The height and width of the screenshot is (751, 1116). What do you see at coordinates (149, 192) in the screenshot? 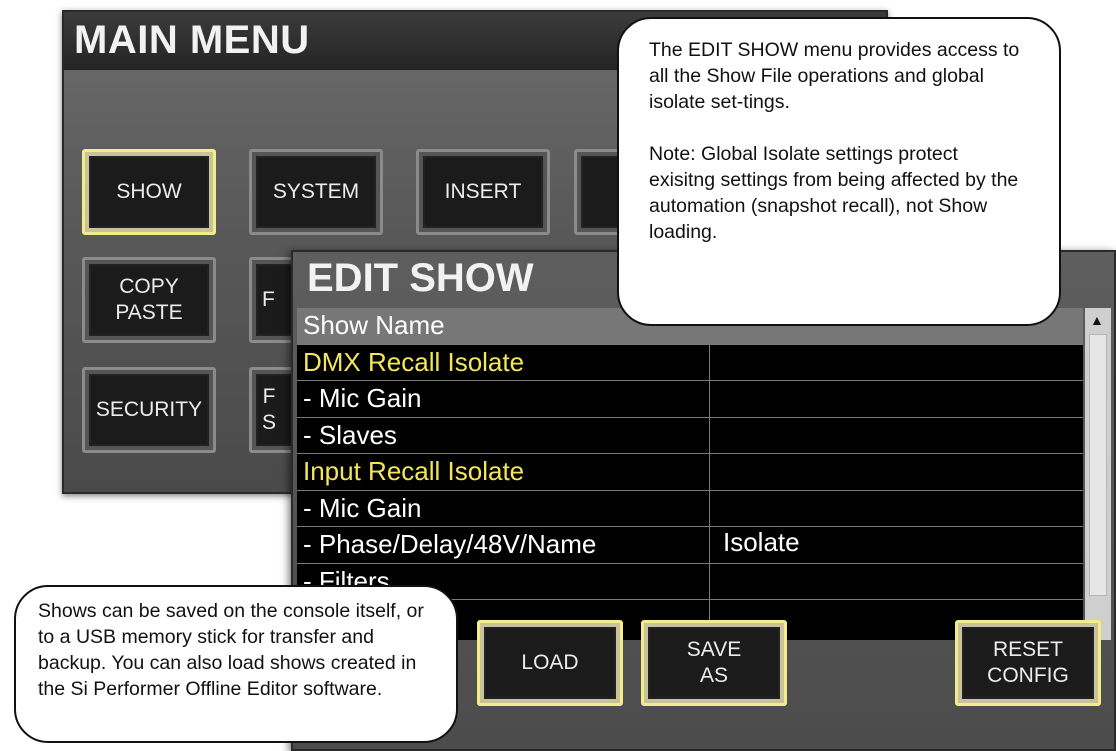
I see `show-button: SHOW` at bounding box center [149, 192].